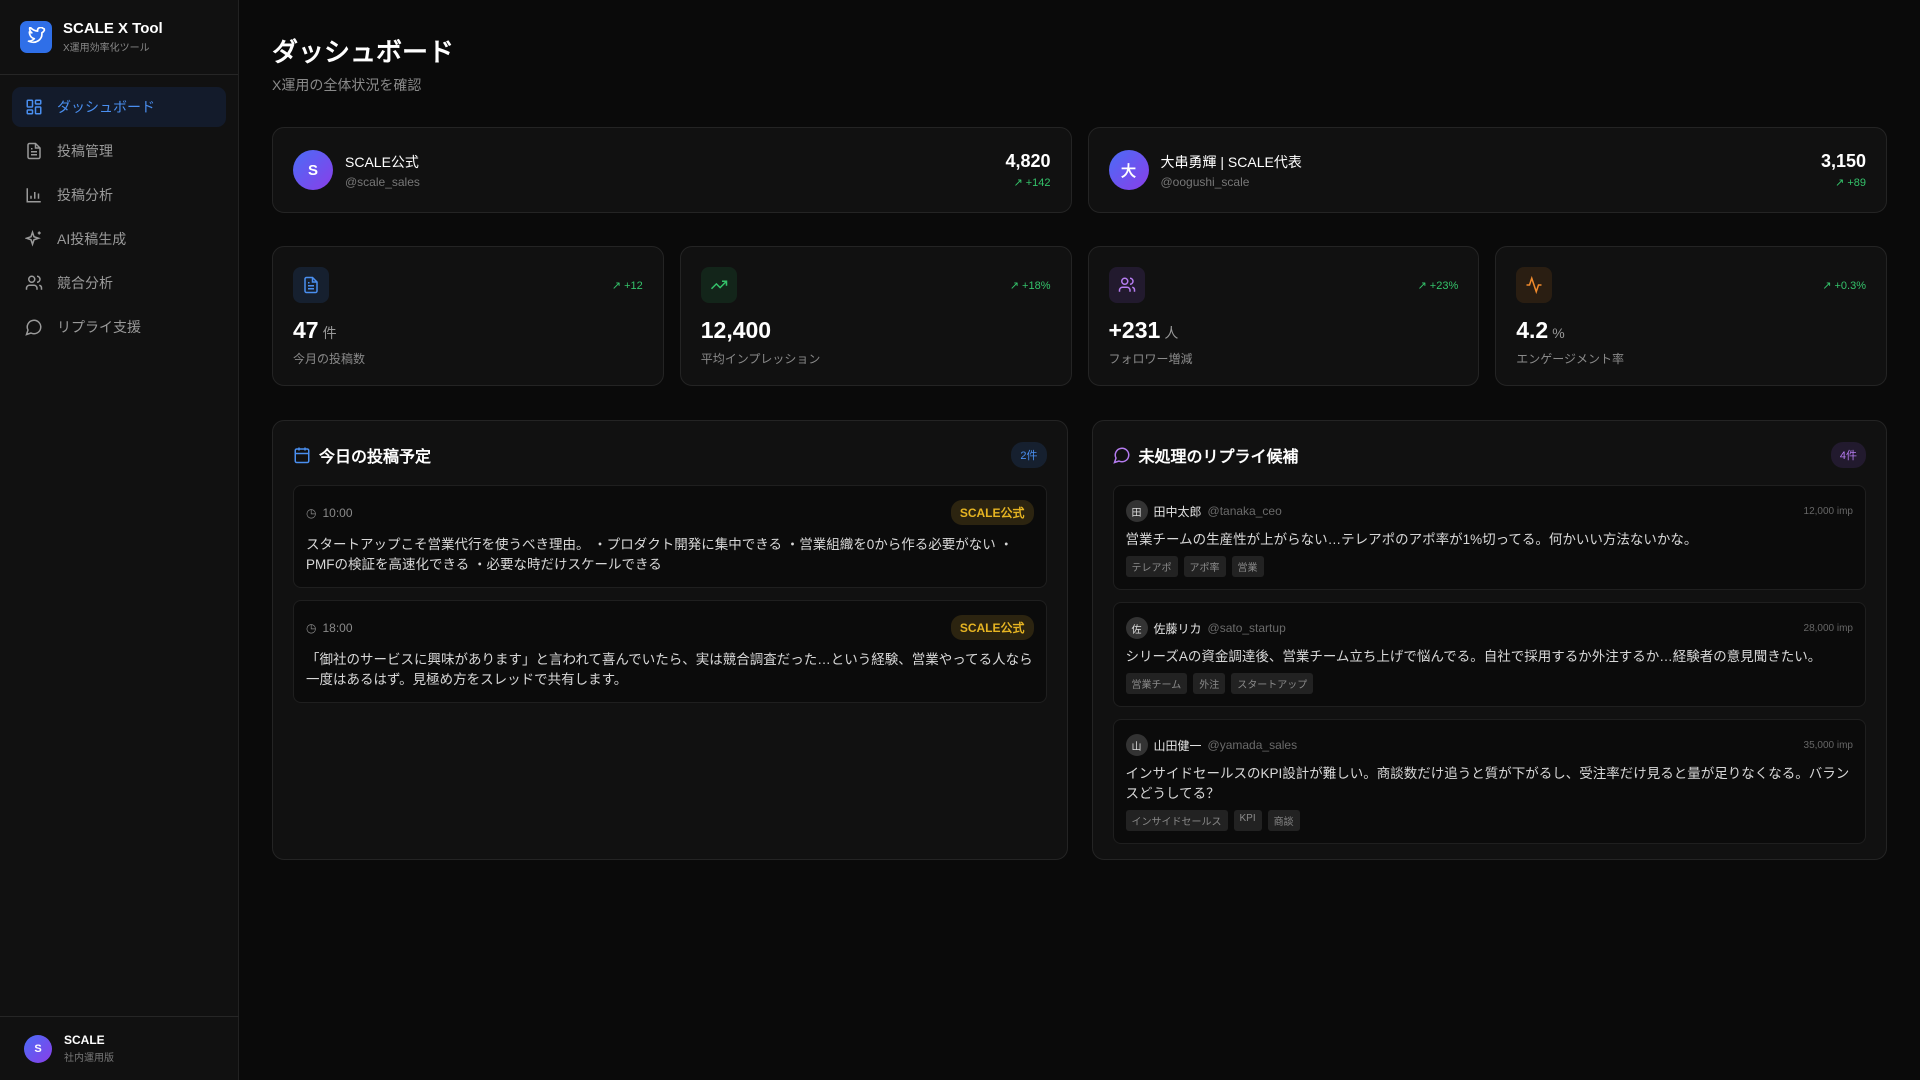 This screenshot has width=1920, height=1080. Describe the element at coordinates (119, 37) in the screenshot. I see `brand: SCALE X Tool X運用効率化ツール` at that location.